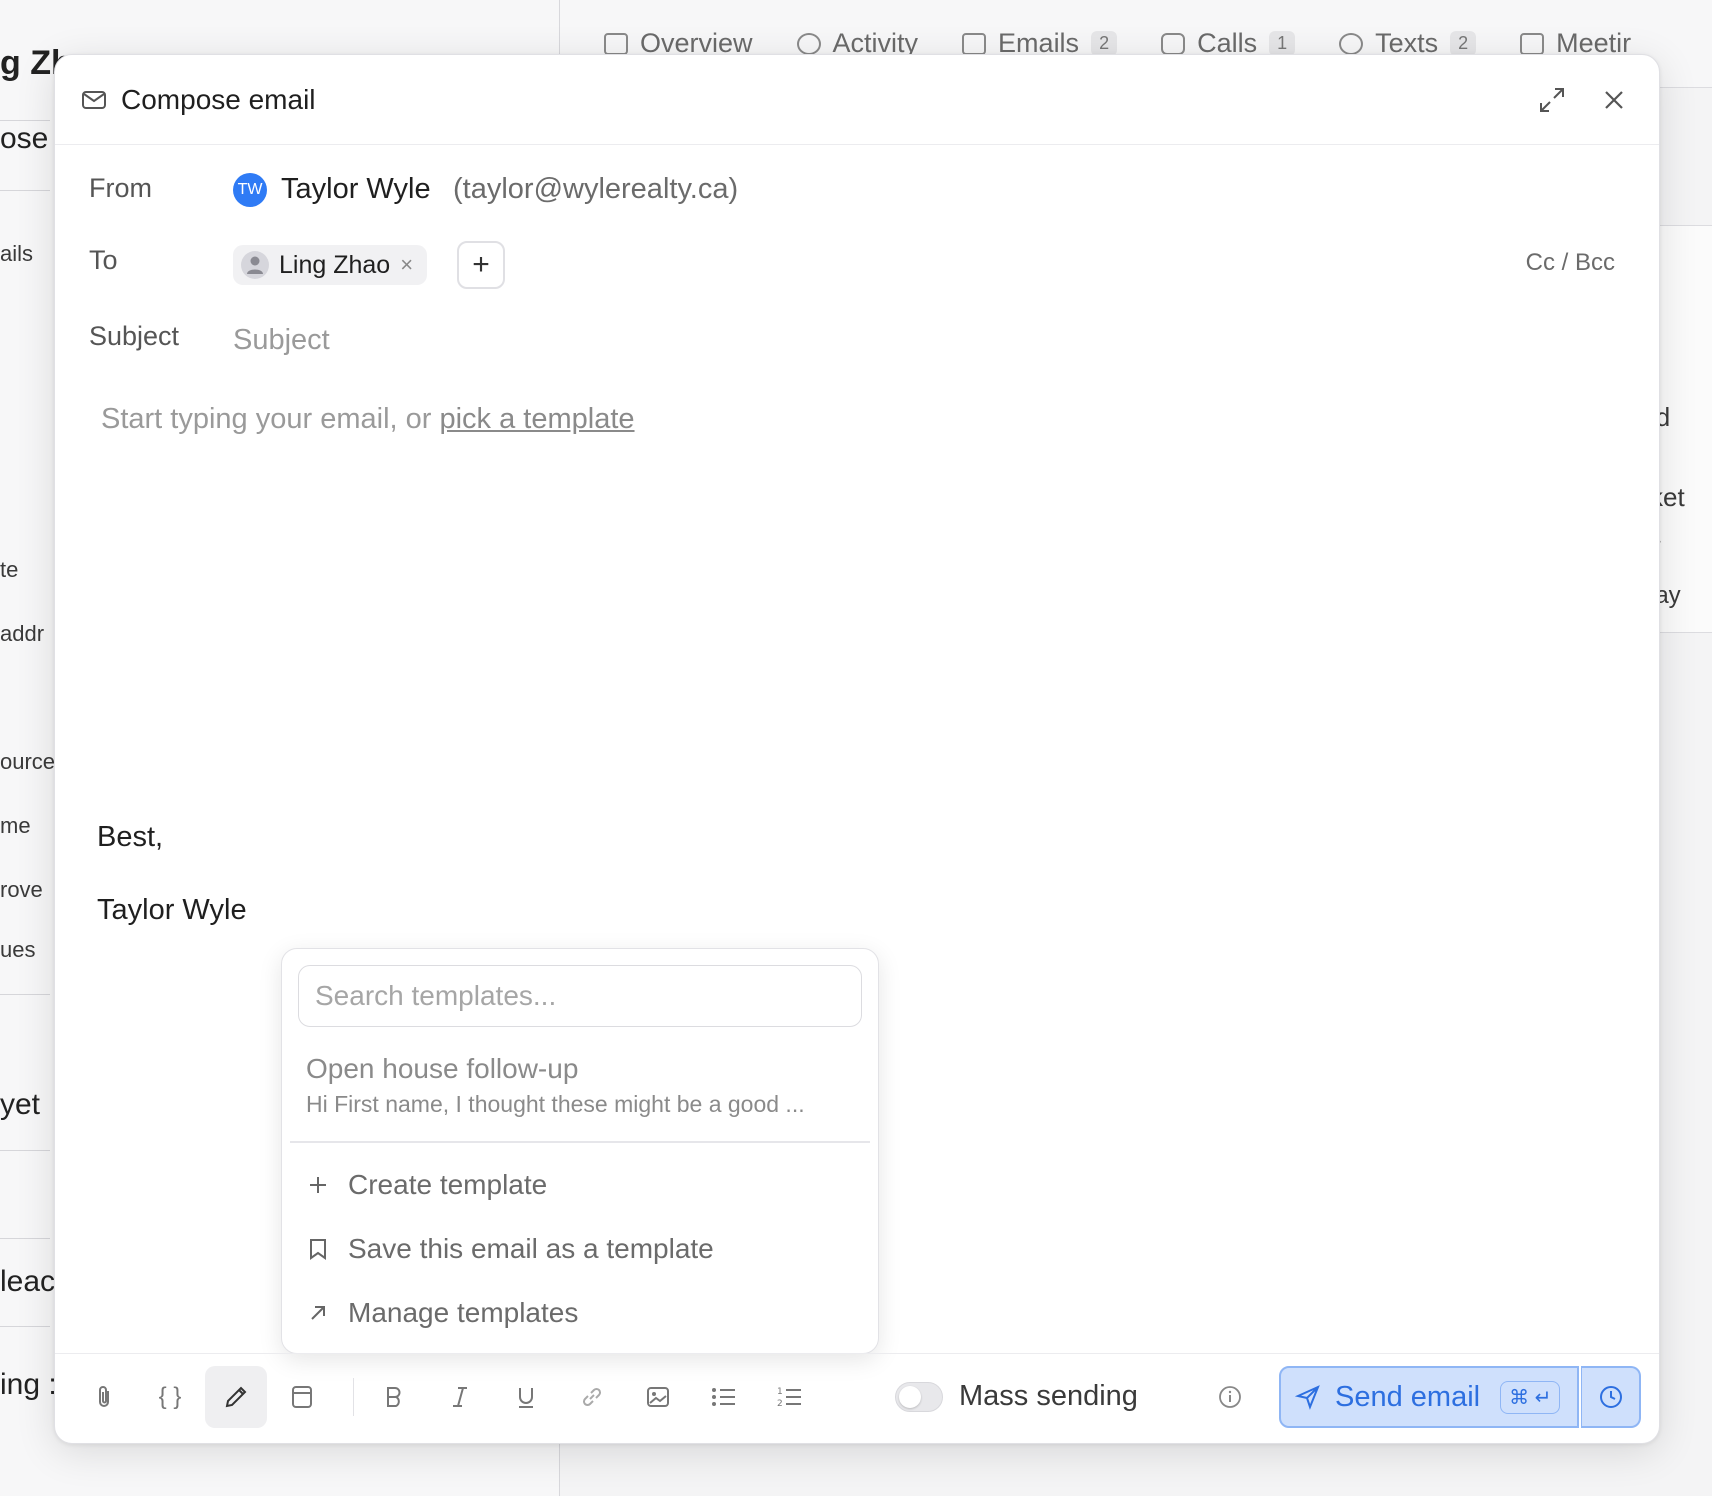 This screenshot has height=1496, width=1712. I want to click on bg-fragment: ose, so click(24, 138).